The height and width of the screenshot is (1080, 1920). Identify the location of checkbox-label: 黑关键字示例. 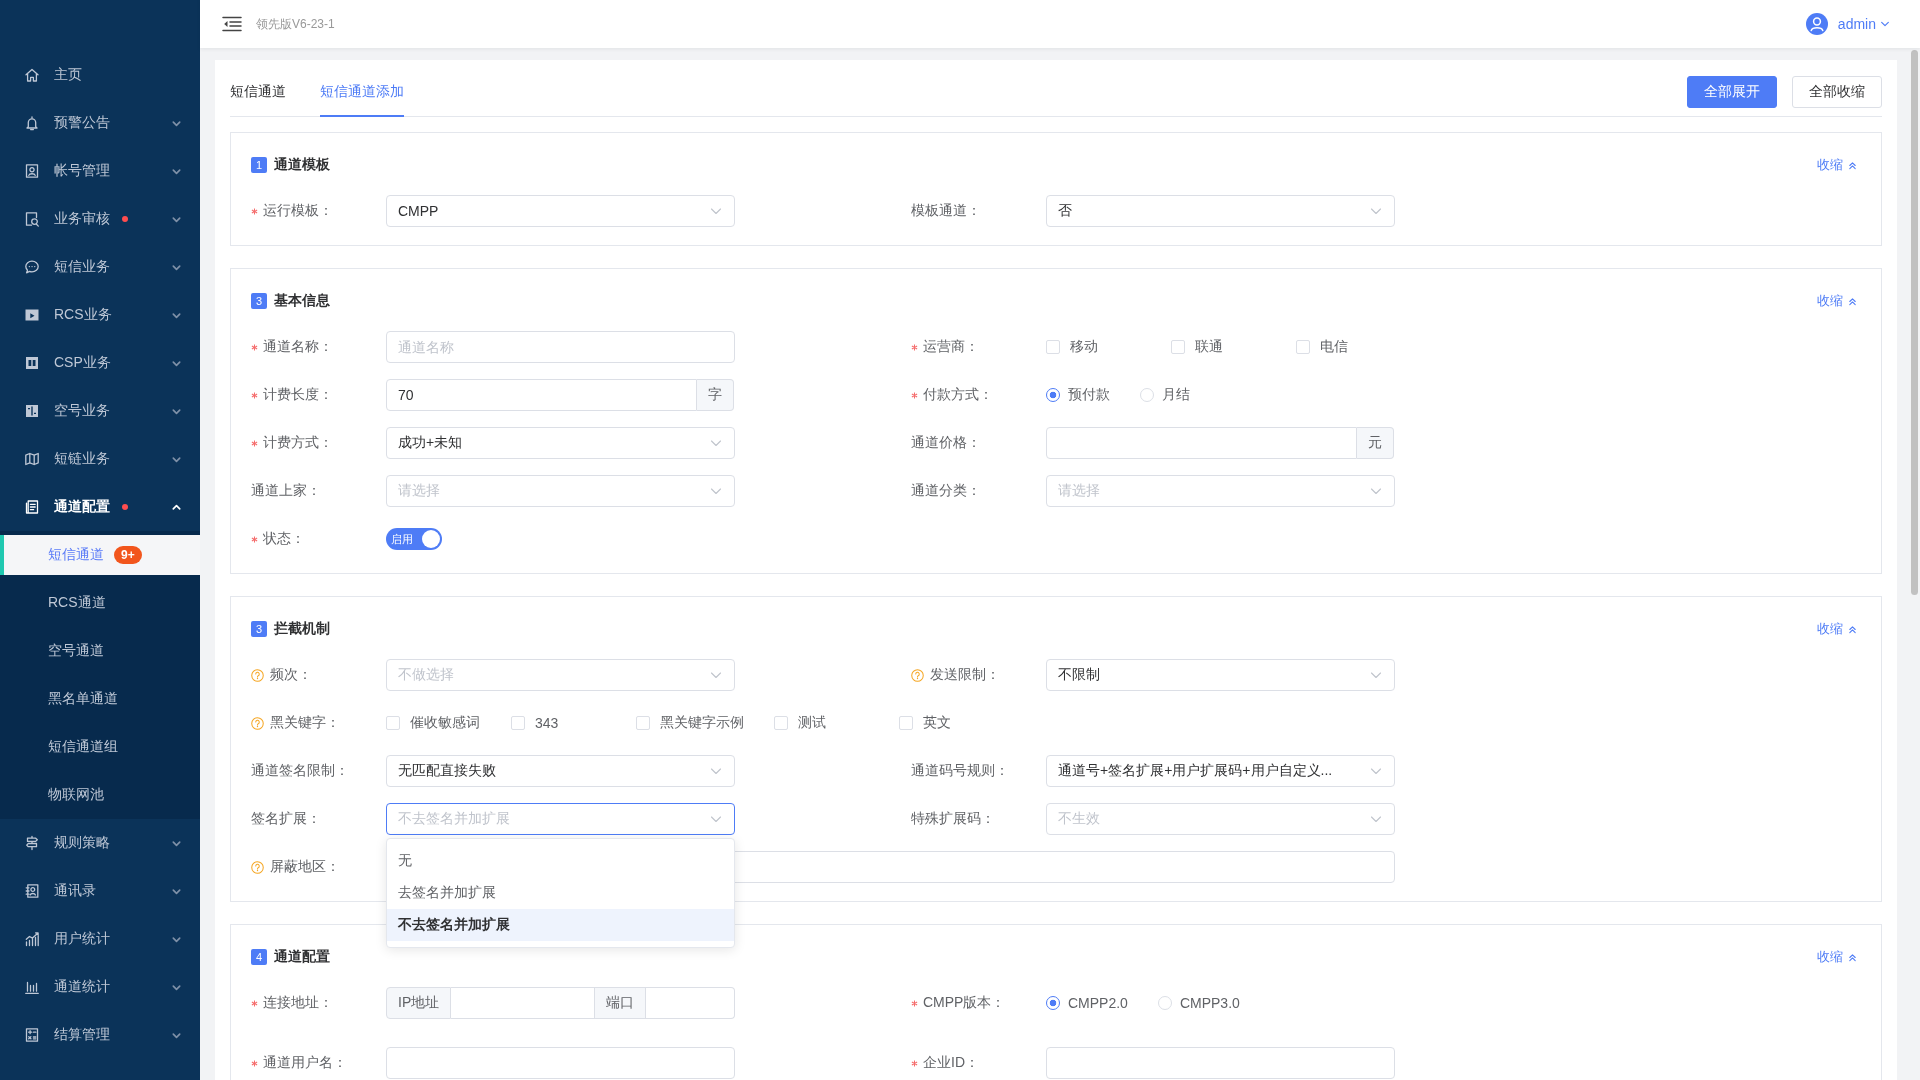
(702, 723).